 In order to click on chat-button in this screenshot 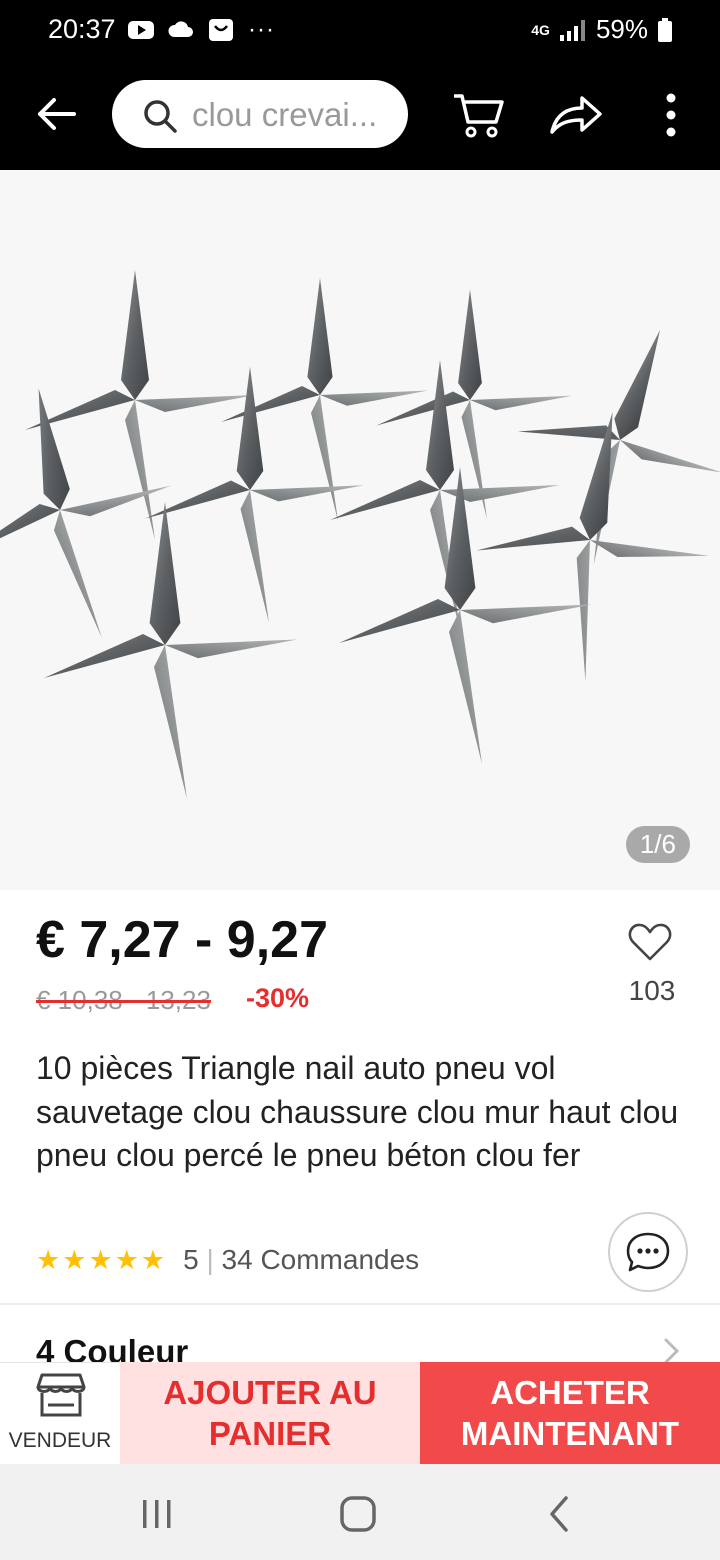, I will do `click(648, 1252)`.